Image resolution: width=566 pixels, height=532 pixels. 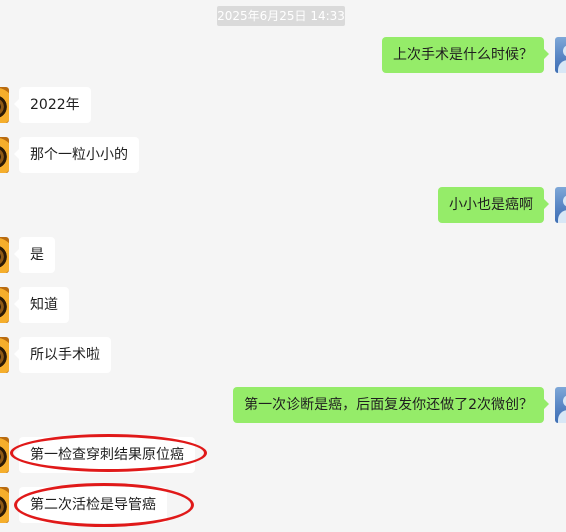 I want to click on message-bubble: 是, so click(x=34, y=255).